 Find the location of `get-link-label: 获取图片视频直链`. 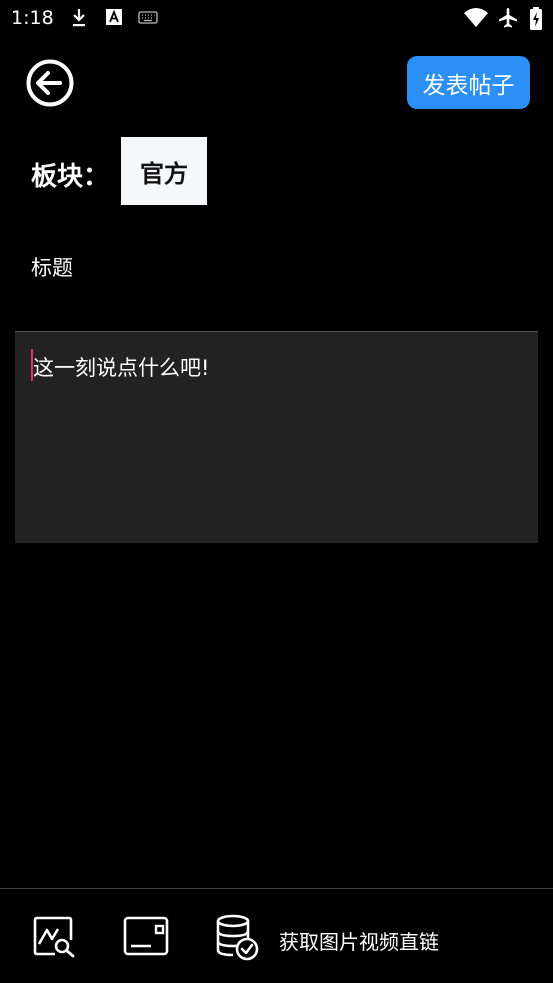

get-link-label: 获取图片视频直链 is located at coordinates (359, 940).